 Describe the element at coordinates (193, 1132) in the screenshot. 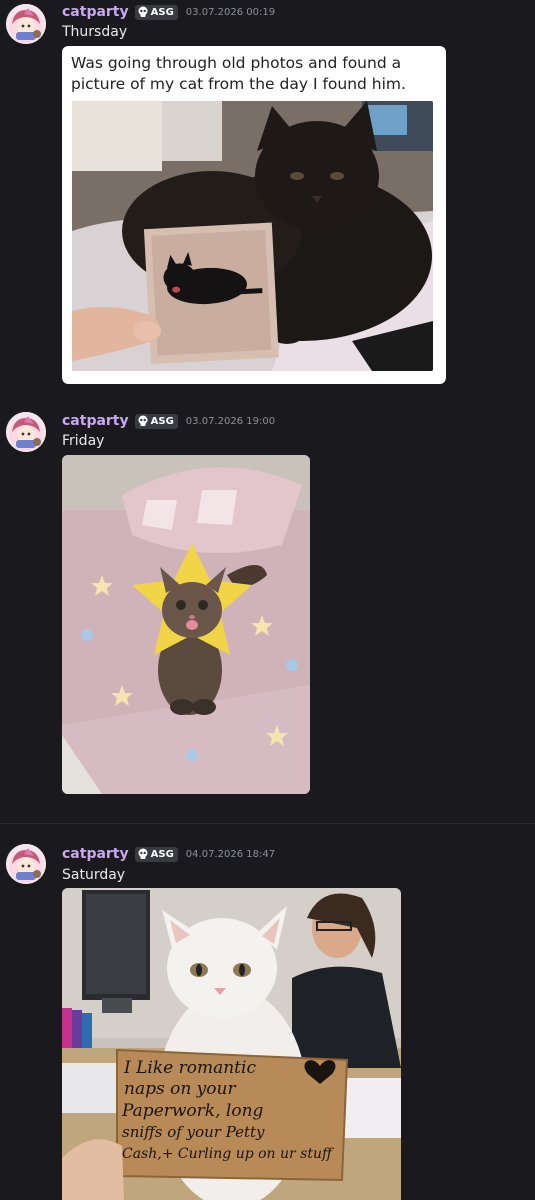

I see `sign-line-4: sniffs of your Petty` at that location.